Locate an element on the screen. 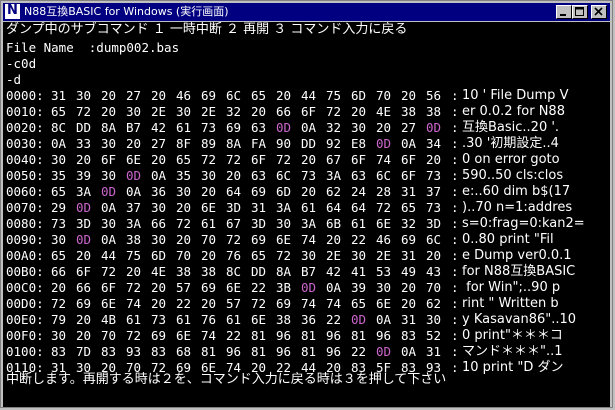 This screenshot has height=410, width=615. dump-byte: 92 is located at coordinates (334, 143).